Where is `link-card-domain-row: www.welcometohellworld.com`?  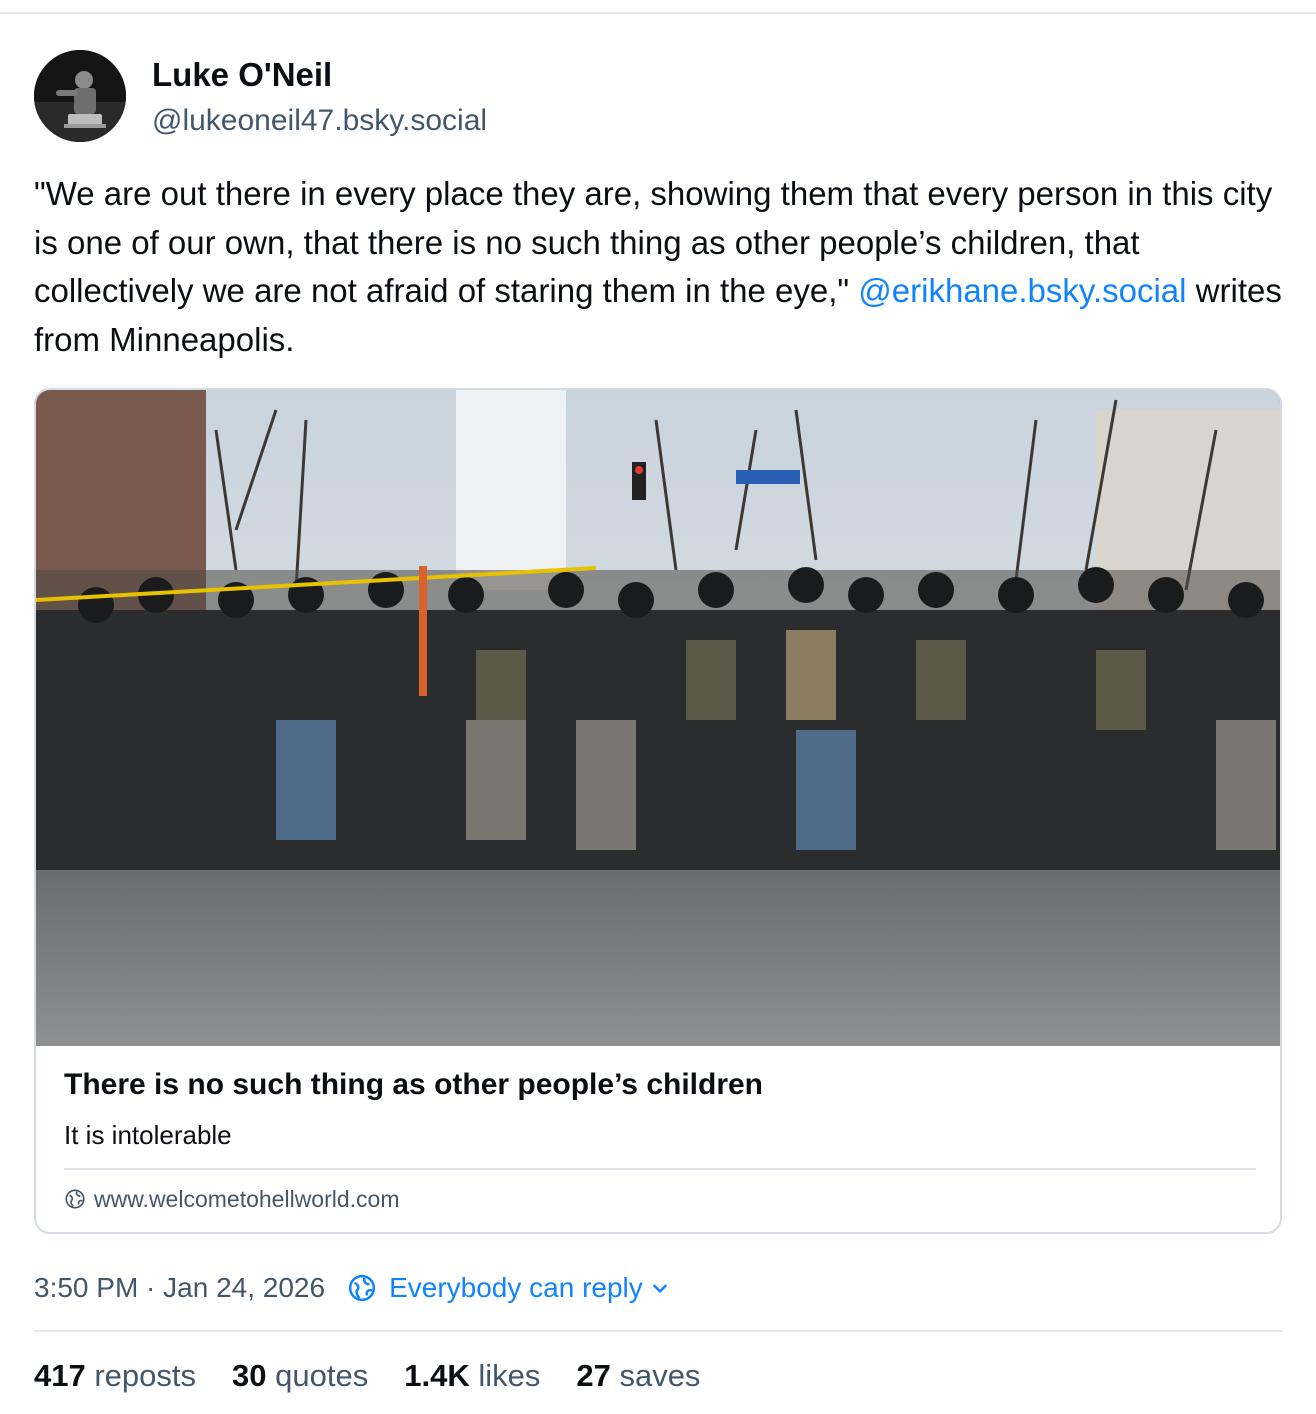
link-card-domain-row: www.welcometohellworld.com is located at coordinates (232, 1199).